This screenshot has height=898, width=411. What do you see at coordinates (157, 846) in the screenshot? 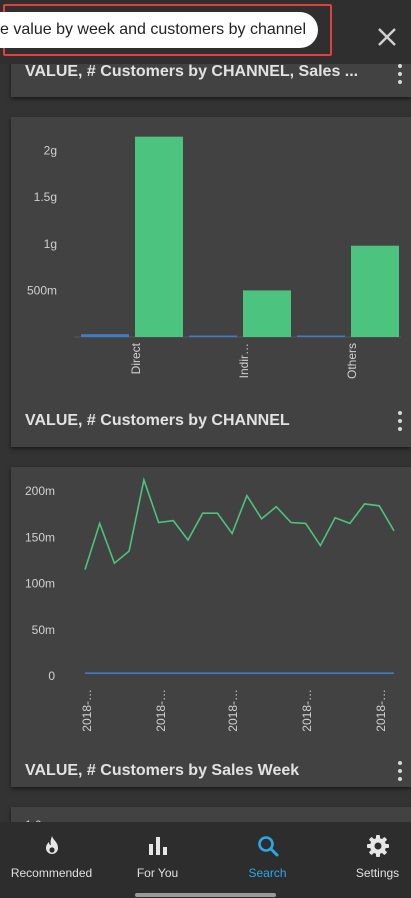
I see `bar-chart-icon` at bounding box center [157, 846].